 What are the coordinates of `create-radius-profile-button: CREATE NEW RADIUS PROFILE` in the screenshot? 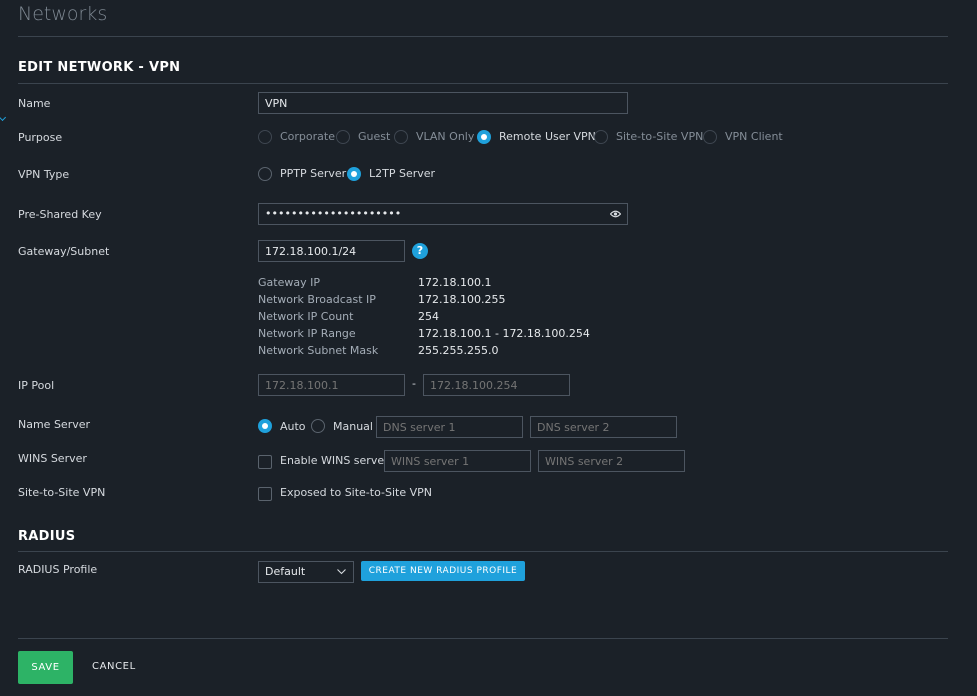 It's located at (443, 571).